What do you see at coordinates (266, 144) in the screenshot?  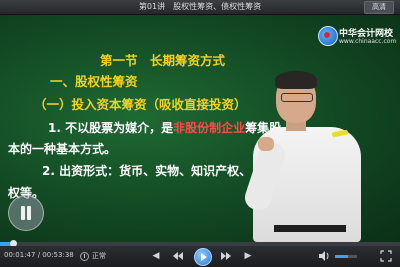 I see `presenter-hand` at bounding box center [266, 144].